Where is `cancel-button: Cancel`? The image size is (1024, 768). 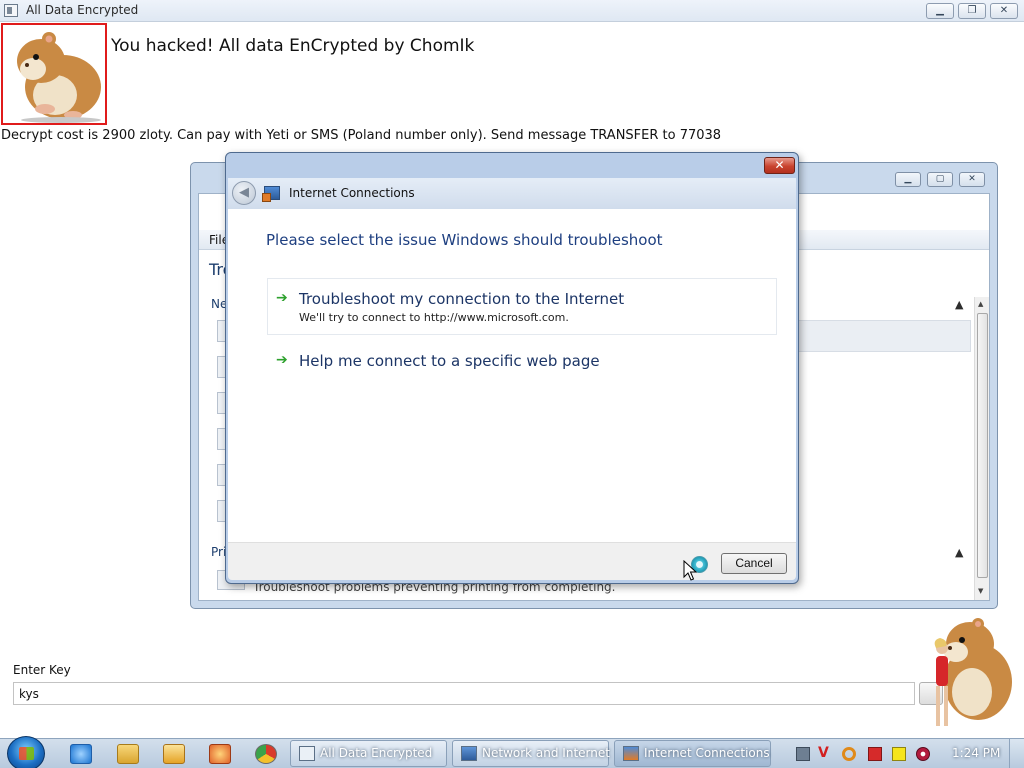
cancel-button: Cancel is located at coordinates (754, 563).